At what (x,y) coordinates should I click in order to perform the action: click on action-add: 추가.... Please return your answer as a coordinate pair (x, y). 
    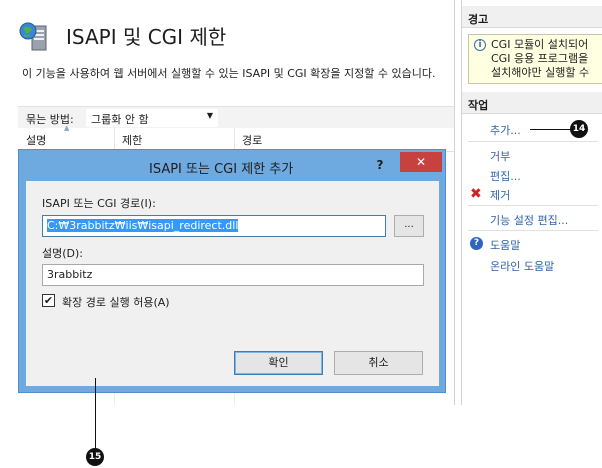
    Looking at the image, I should click on (505, 130).